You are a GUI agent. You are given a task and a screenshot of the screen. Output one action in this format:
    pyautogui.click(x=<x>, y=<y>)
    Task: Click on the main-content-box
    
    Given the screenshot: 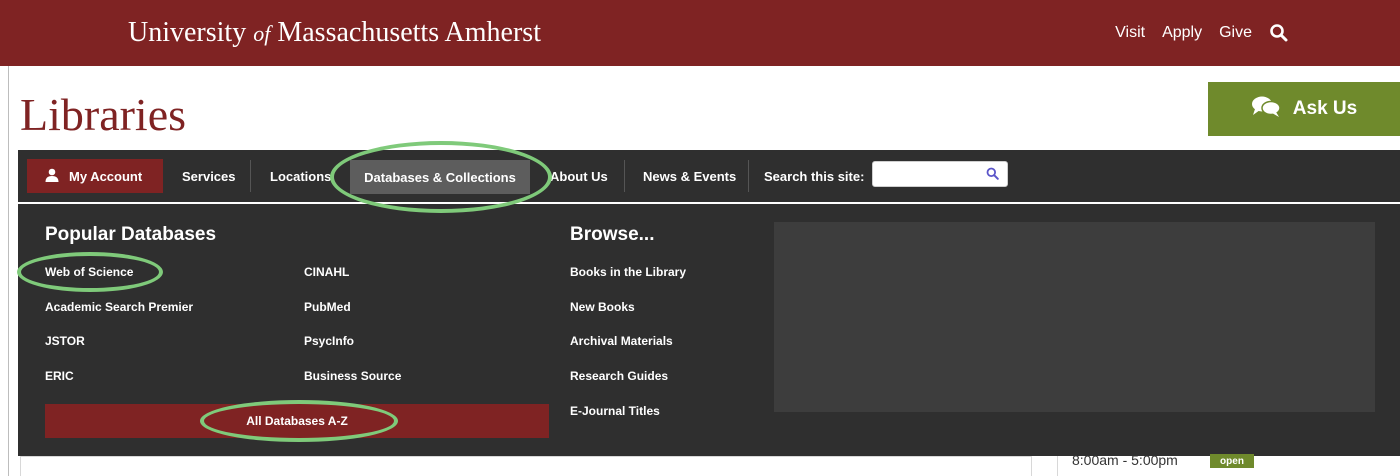 What is the action you would take?
    pyautogui.click(x=526, y=466)
    